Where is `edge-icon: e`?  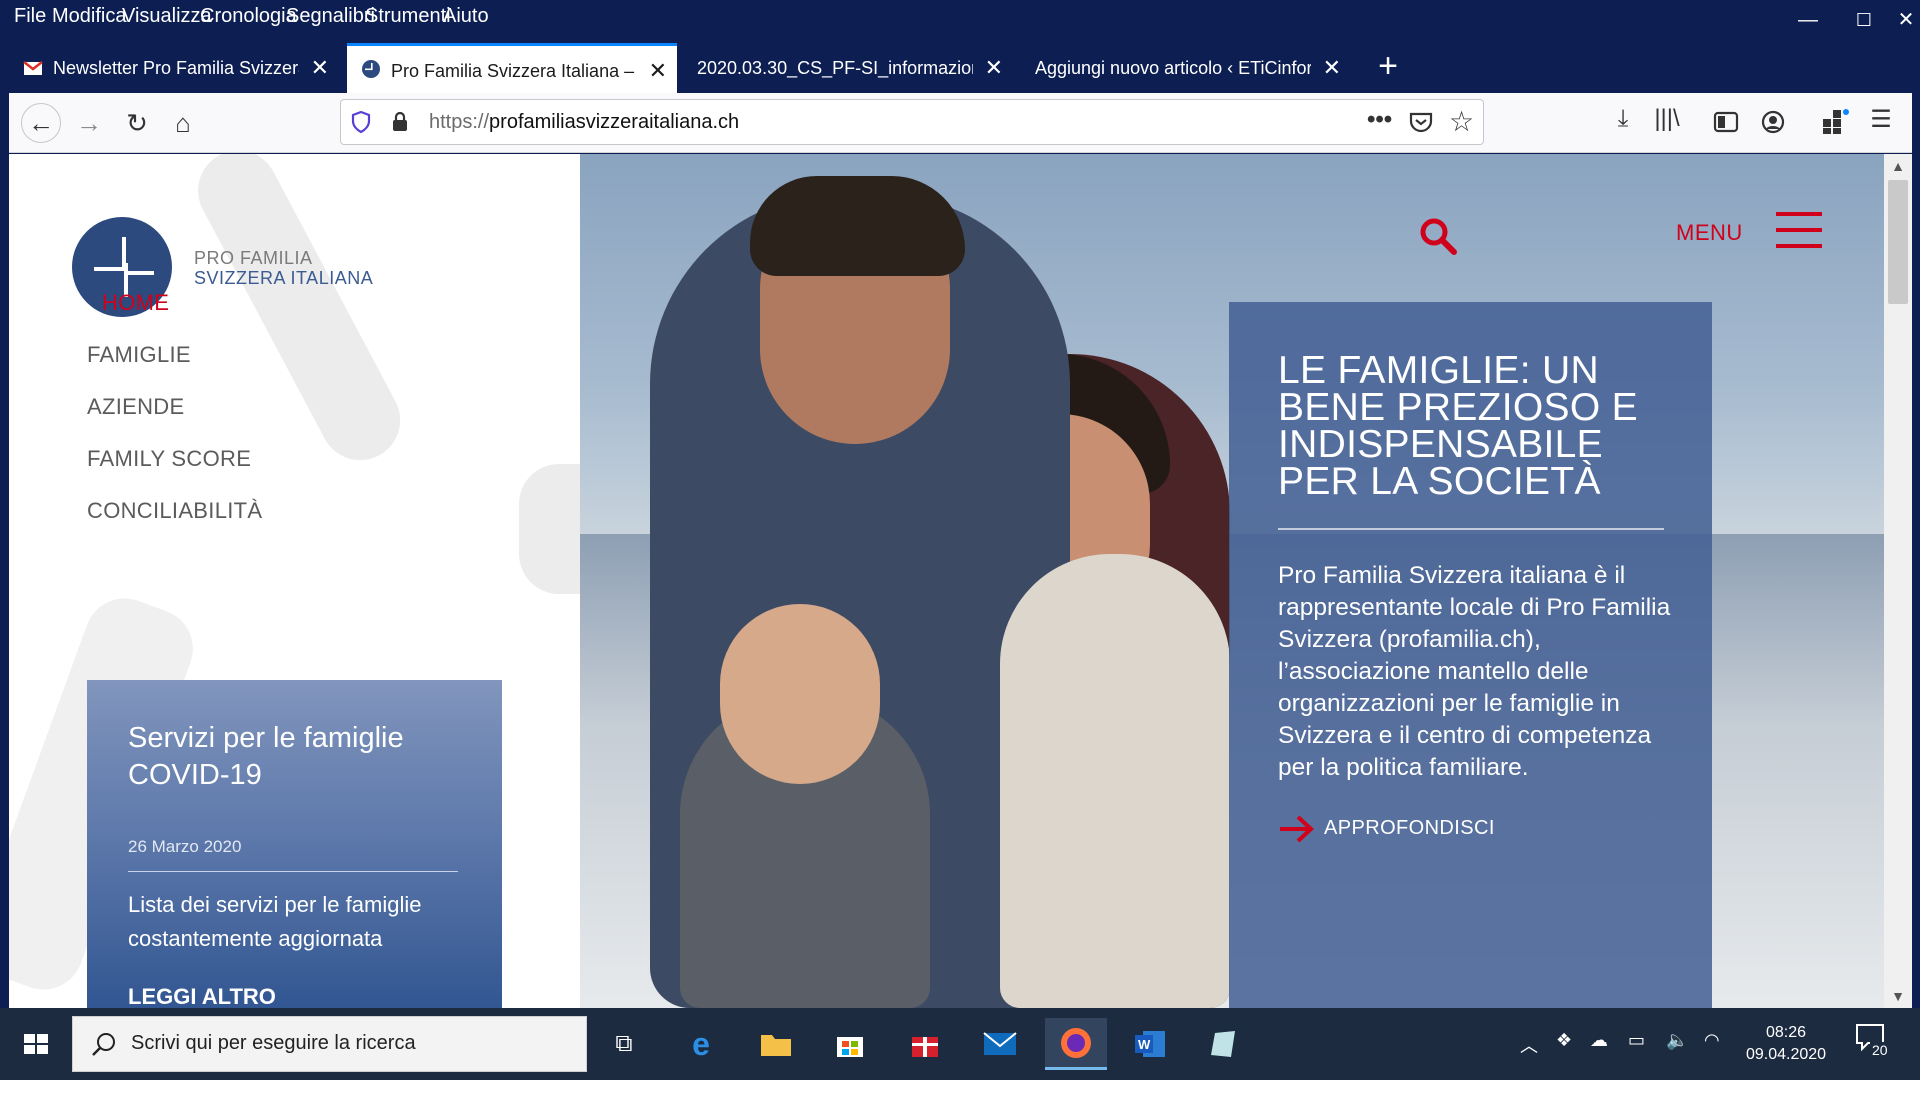
edge-icon: e is located at coordinates (701, 1044).